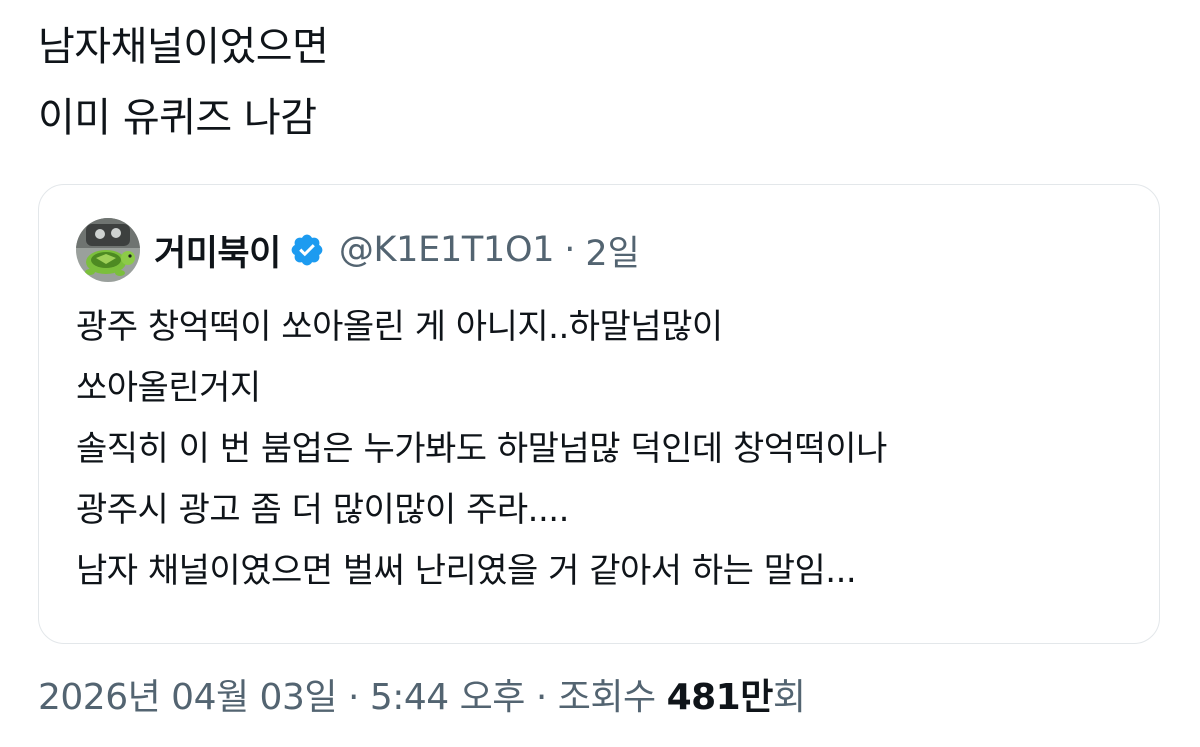 This screenshot has width=1200, height=747. What do you see at coordinates (307, 250) in the screenshot?
I see `verified-badge-icon` at bounding box center [307, 250].